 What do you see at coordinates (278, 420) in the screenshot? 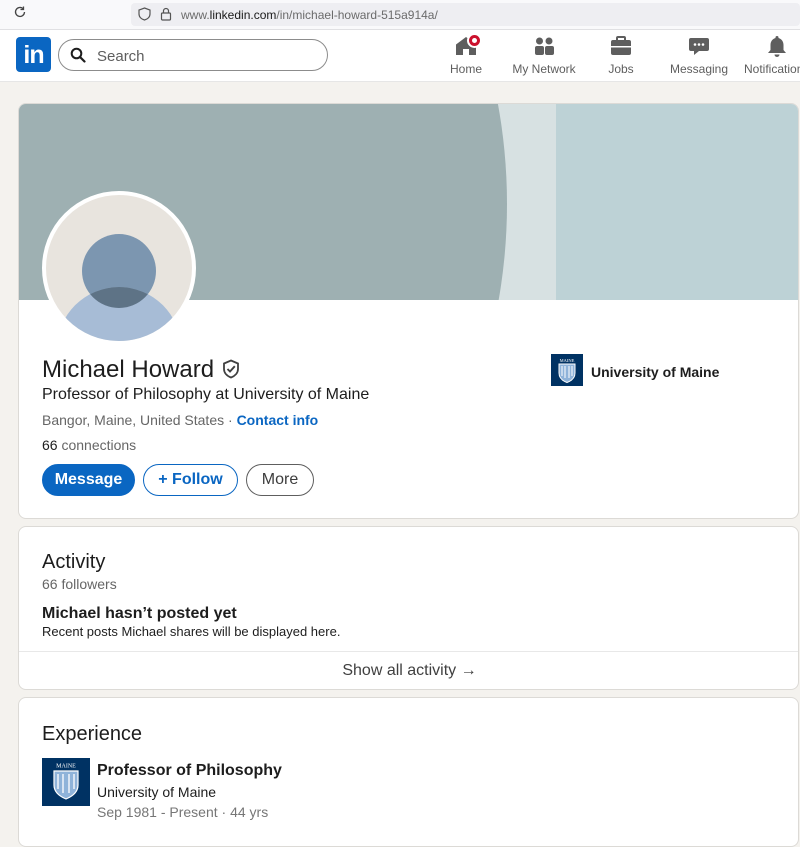
I see `contact-info-link: Contact info` at bounding box center [278, 420].